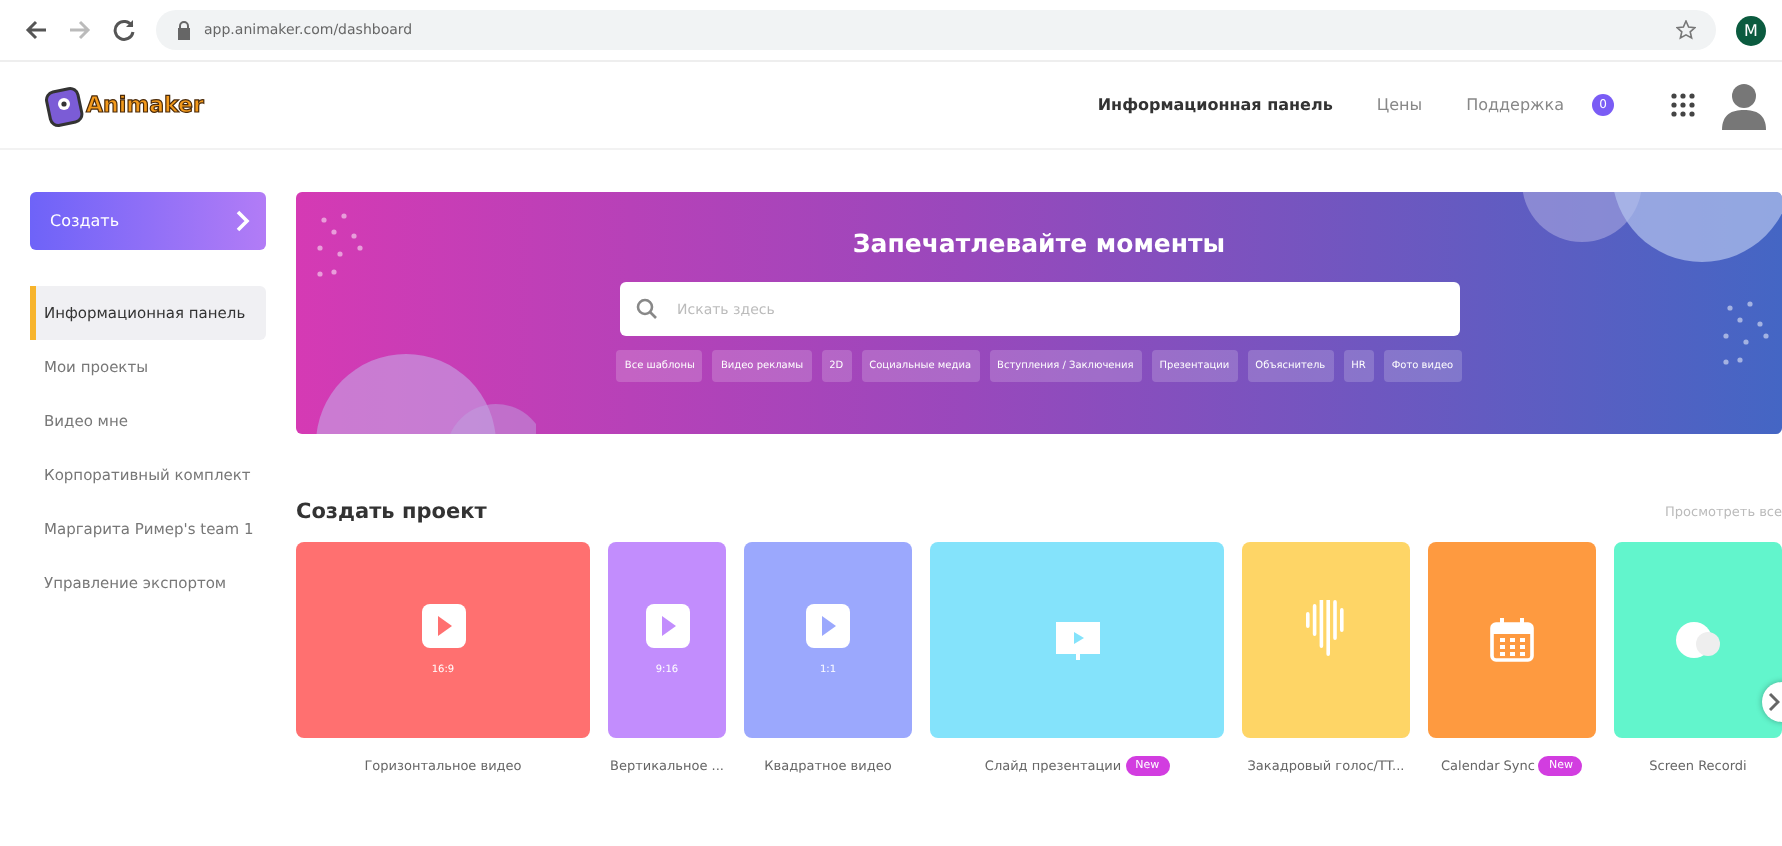  I want to click on logo-wordmark: Animaker, so click(145, 105).